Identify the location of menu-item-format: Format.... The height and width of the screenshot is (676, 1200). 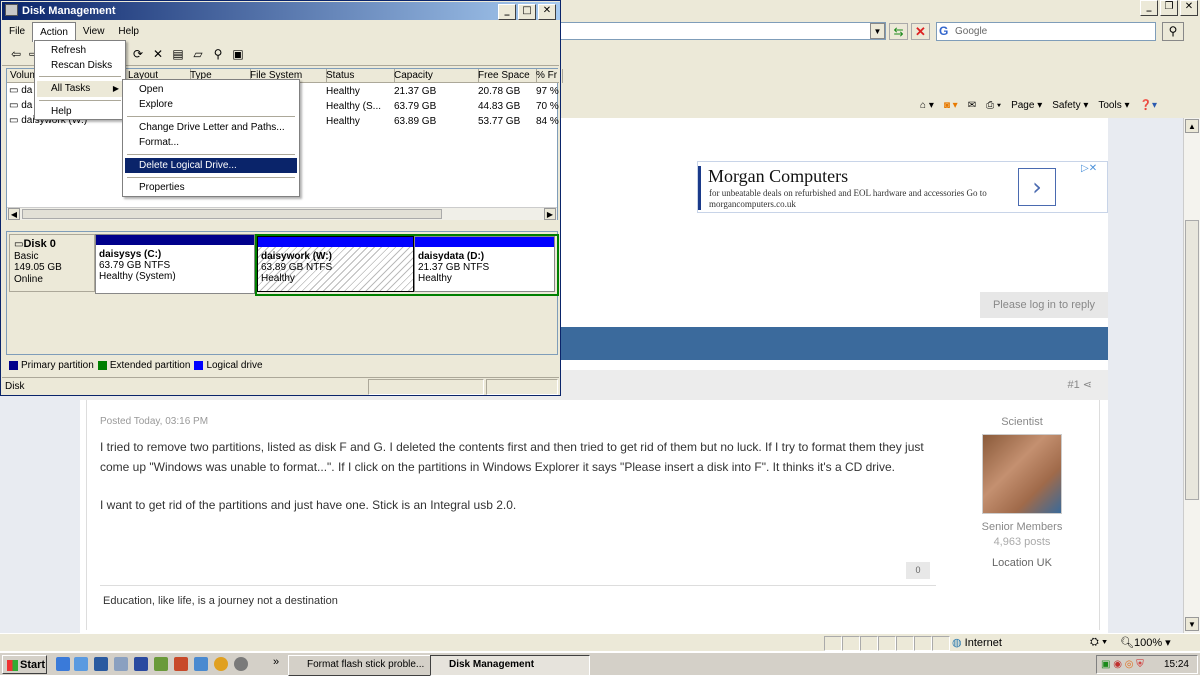
(211, 142).